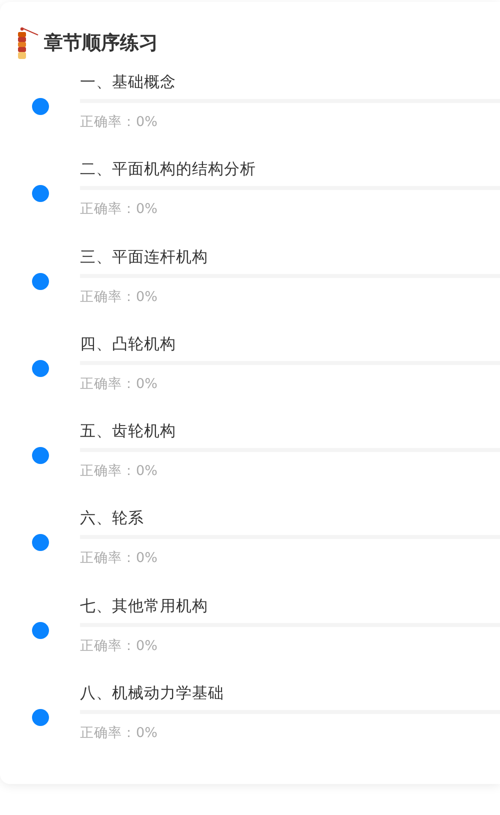  What do you see at coordinates (152, 693) in the screenshot?
I see `chapter-link: 八、机械动力学基础` at bounding box center [152, 693].